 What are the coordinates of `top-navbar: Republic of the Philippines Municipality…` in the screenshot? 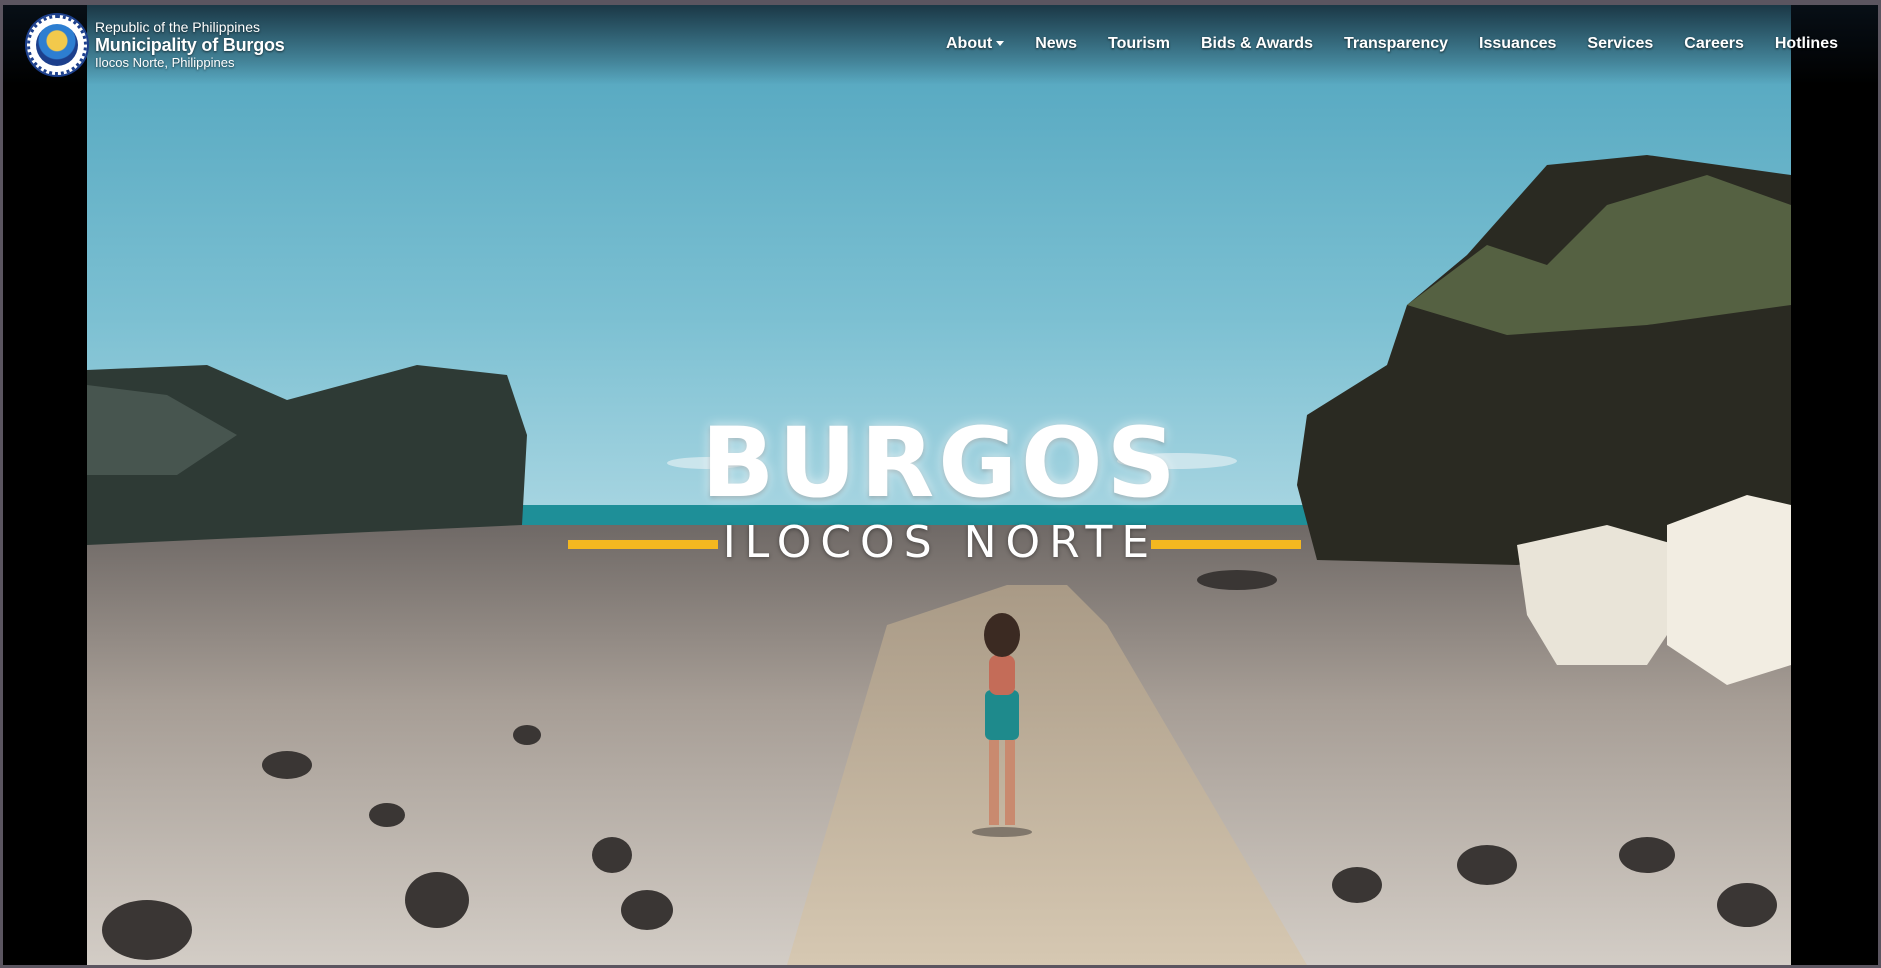 It's located at (940, 45).